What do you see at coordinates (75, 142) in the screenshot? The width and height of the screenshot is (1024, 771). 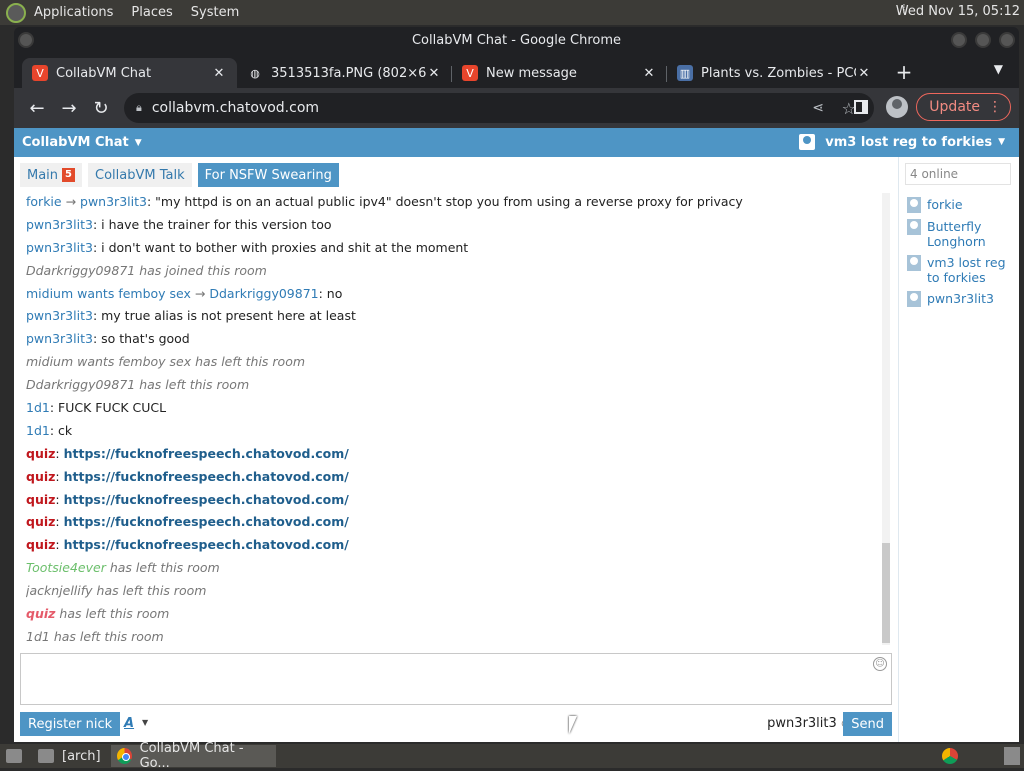 I see `app-title: CollabVM Chat` at bounding box center [75, 142].